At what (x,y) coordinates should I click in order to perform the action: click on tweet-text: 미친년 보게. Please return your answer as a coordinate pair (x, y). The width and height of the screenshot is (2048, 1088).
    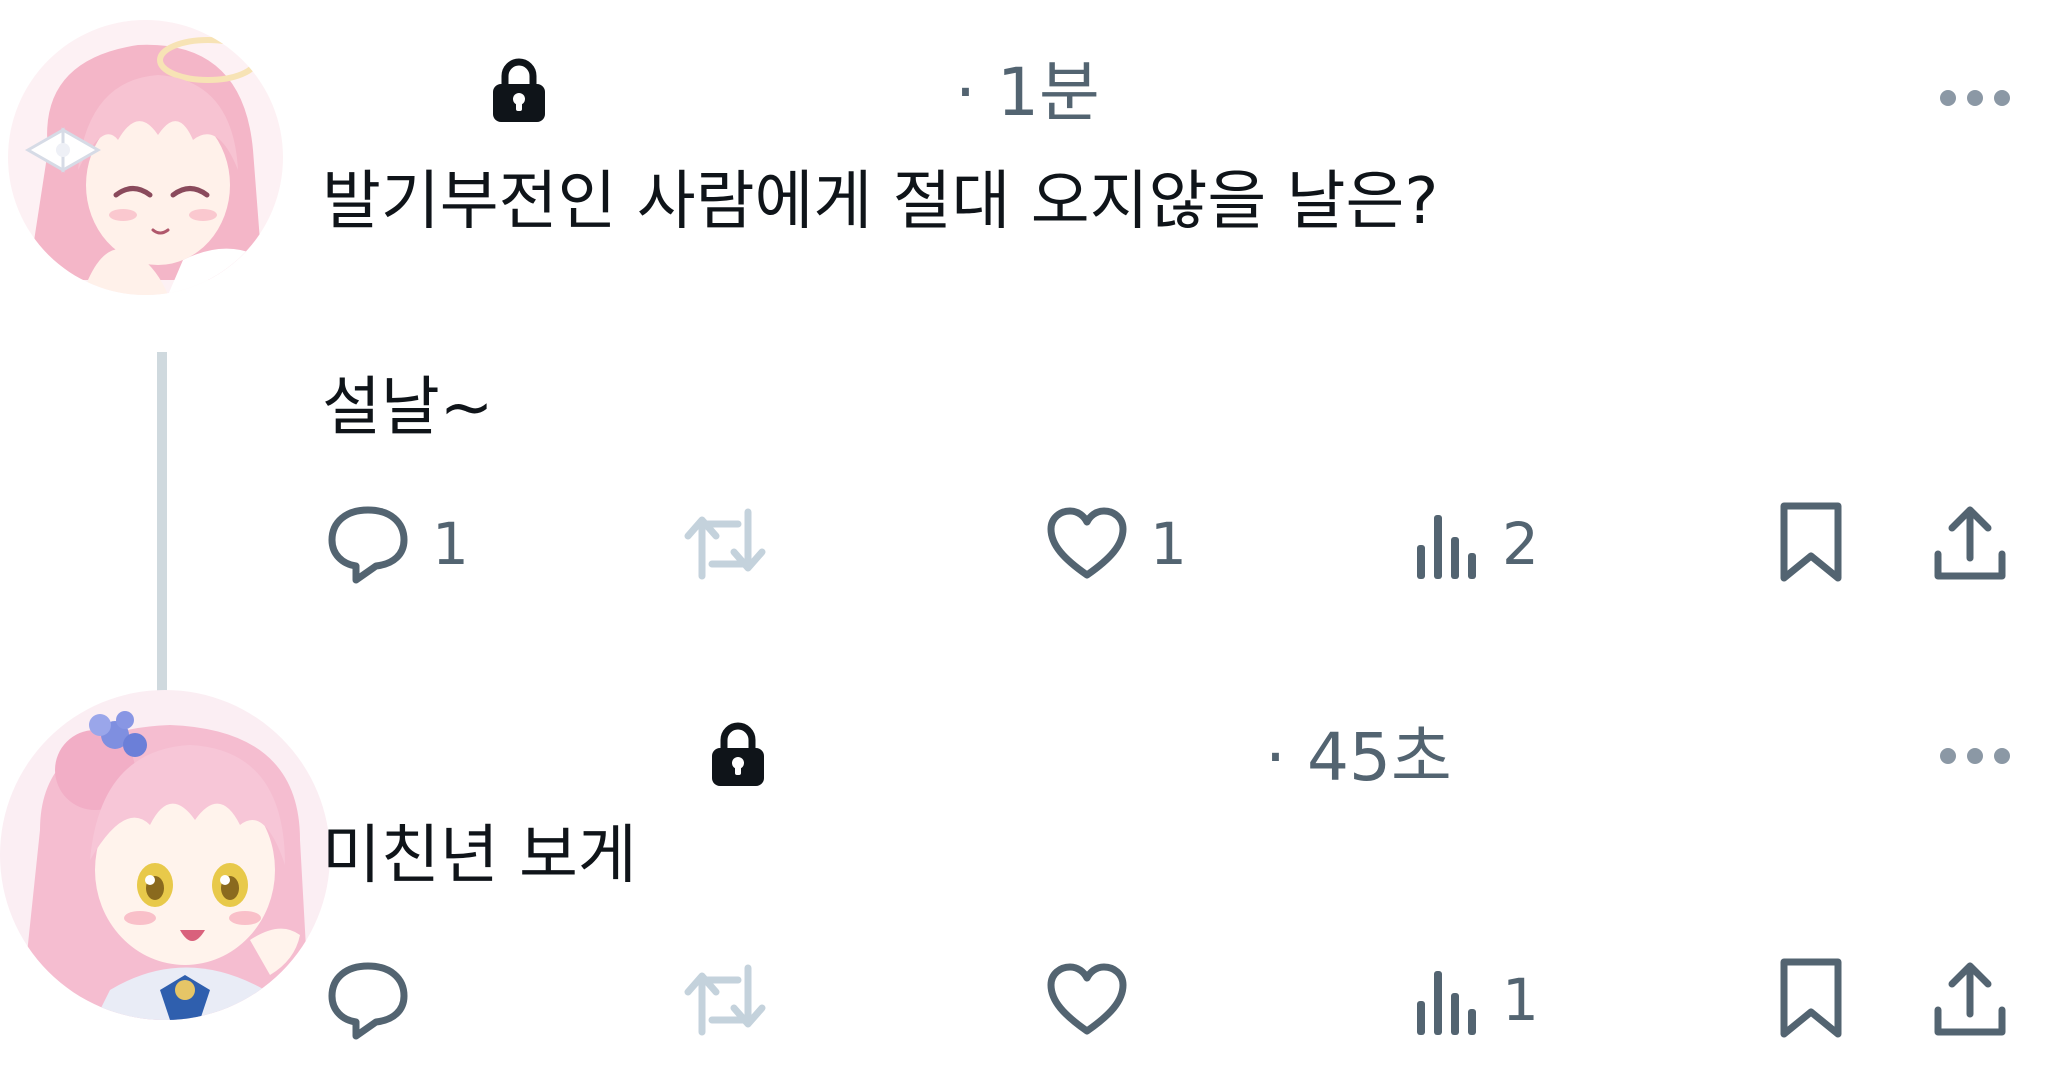
    Looking at the image, I should click on (479, 856).